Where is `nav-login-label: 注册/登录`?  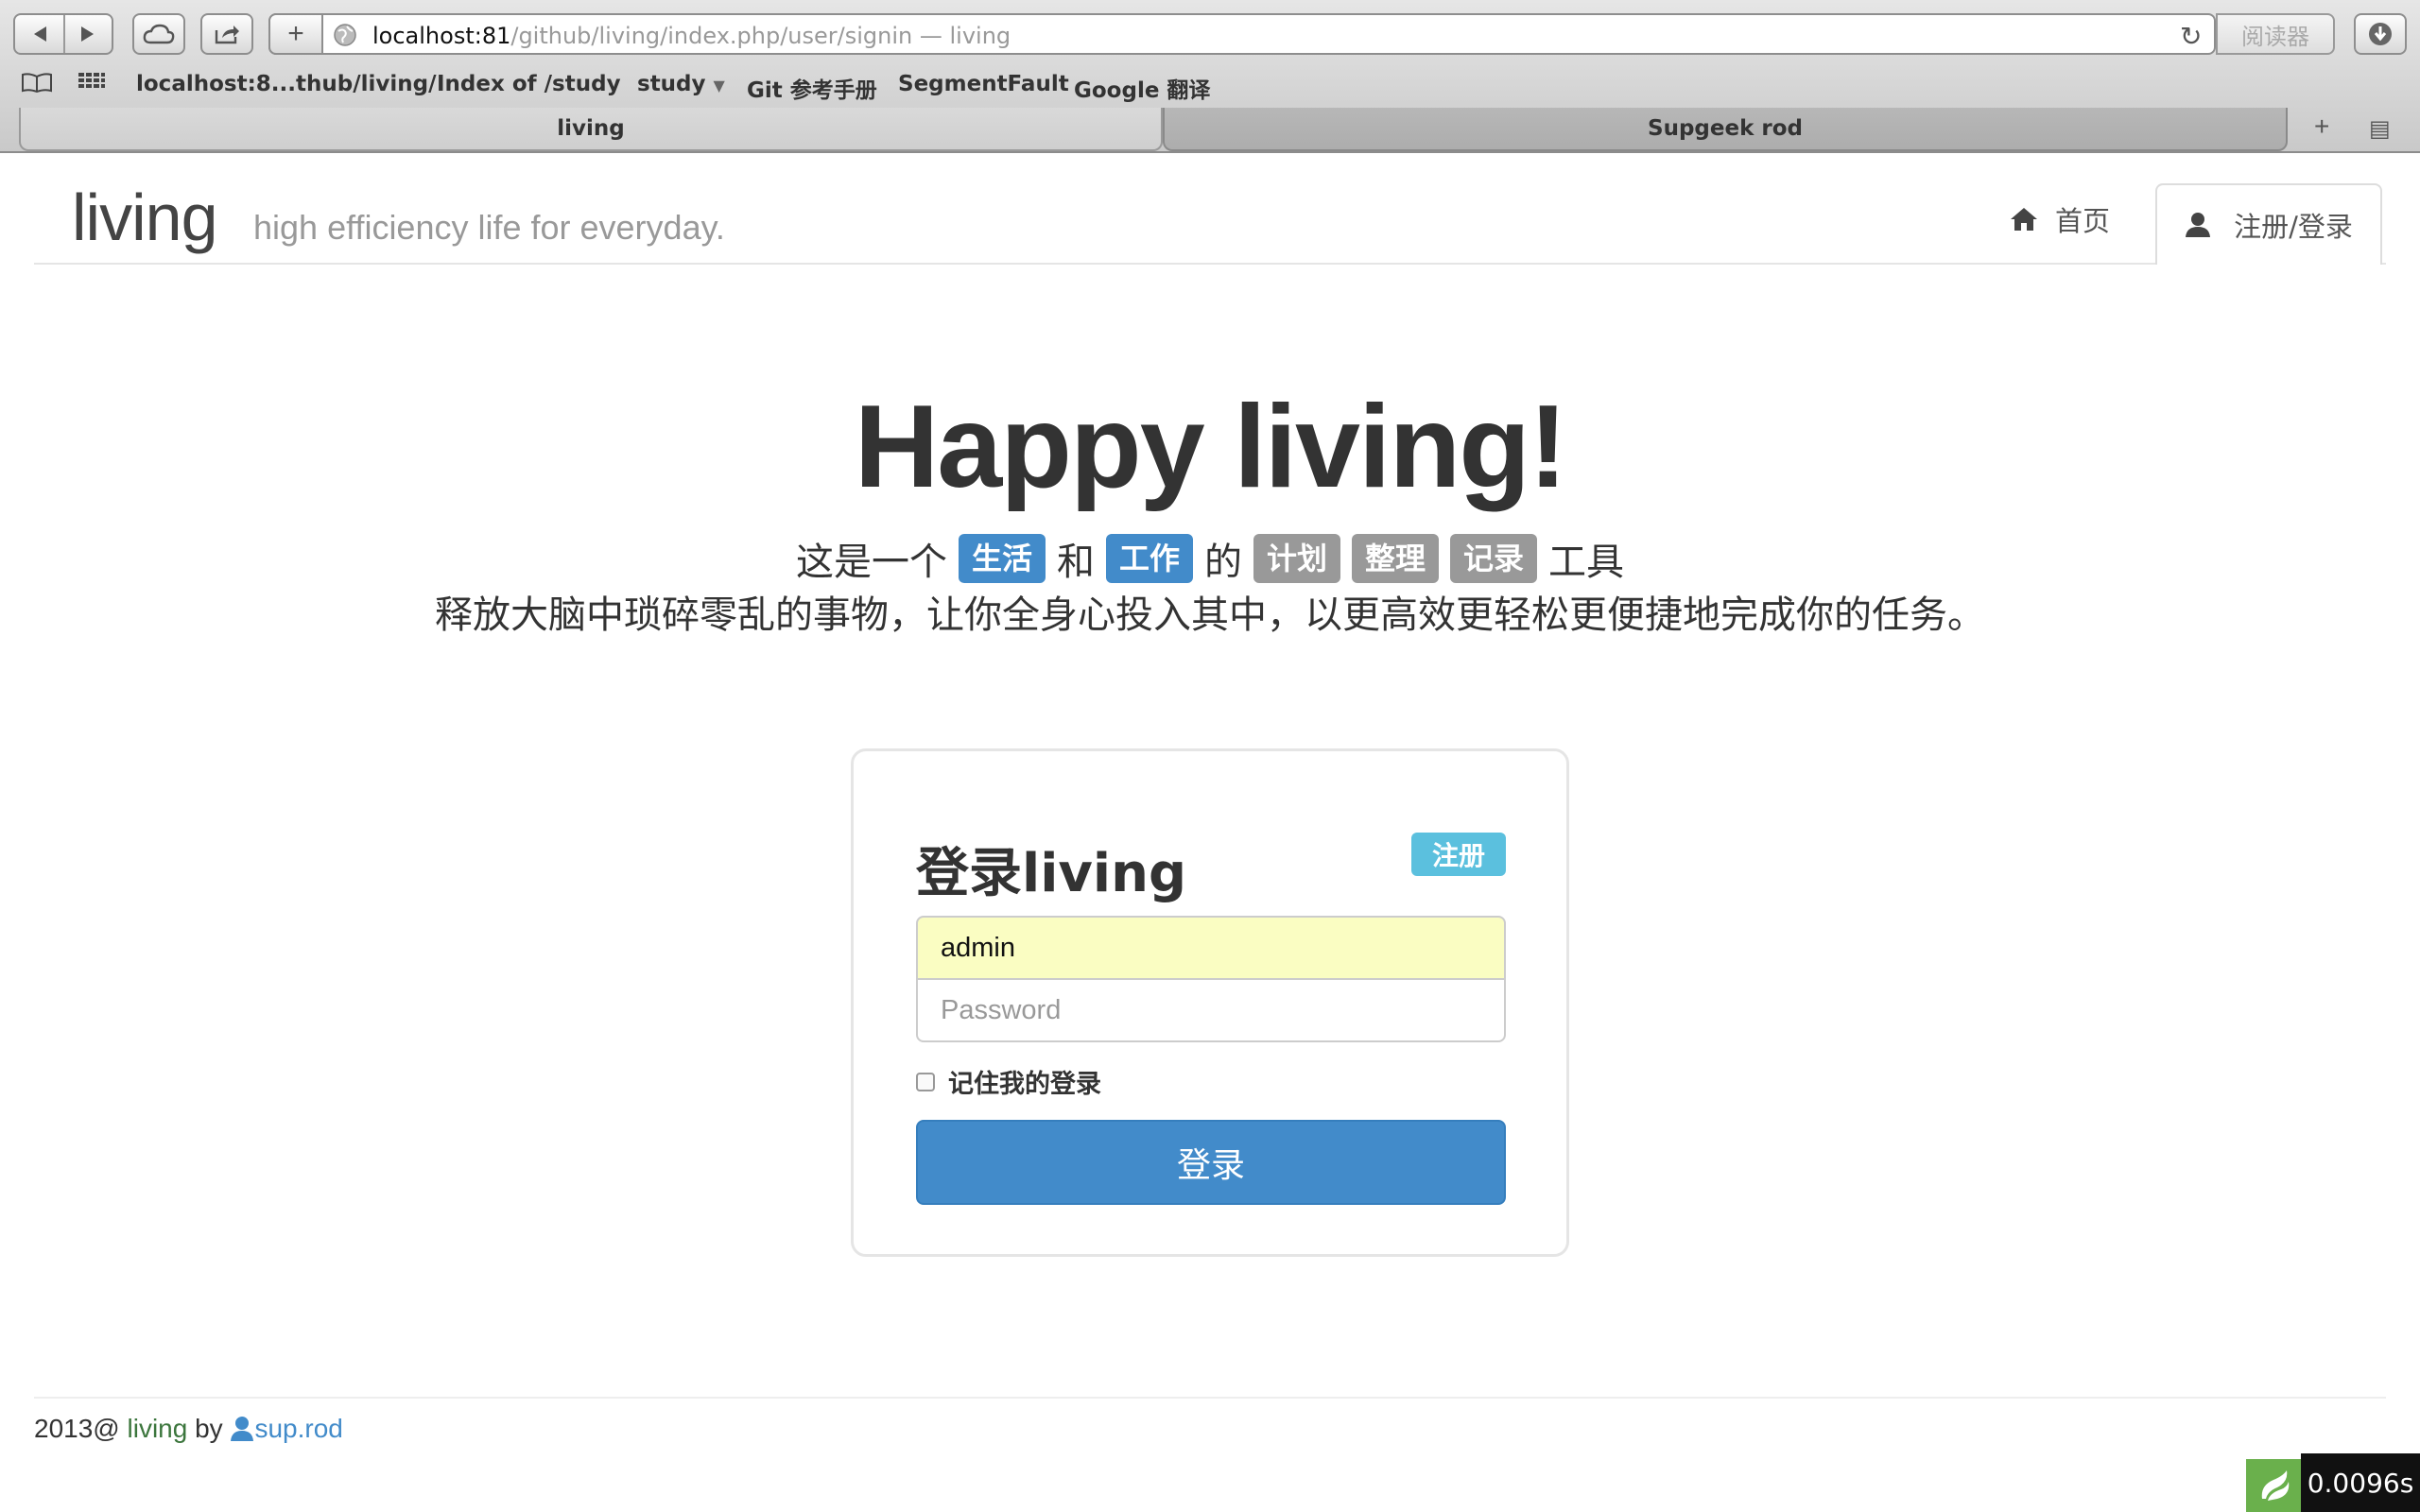 nav-login-label: 注册/登录 is located at coordinates (2294, 227).